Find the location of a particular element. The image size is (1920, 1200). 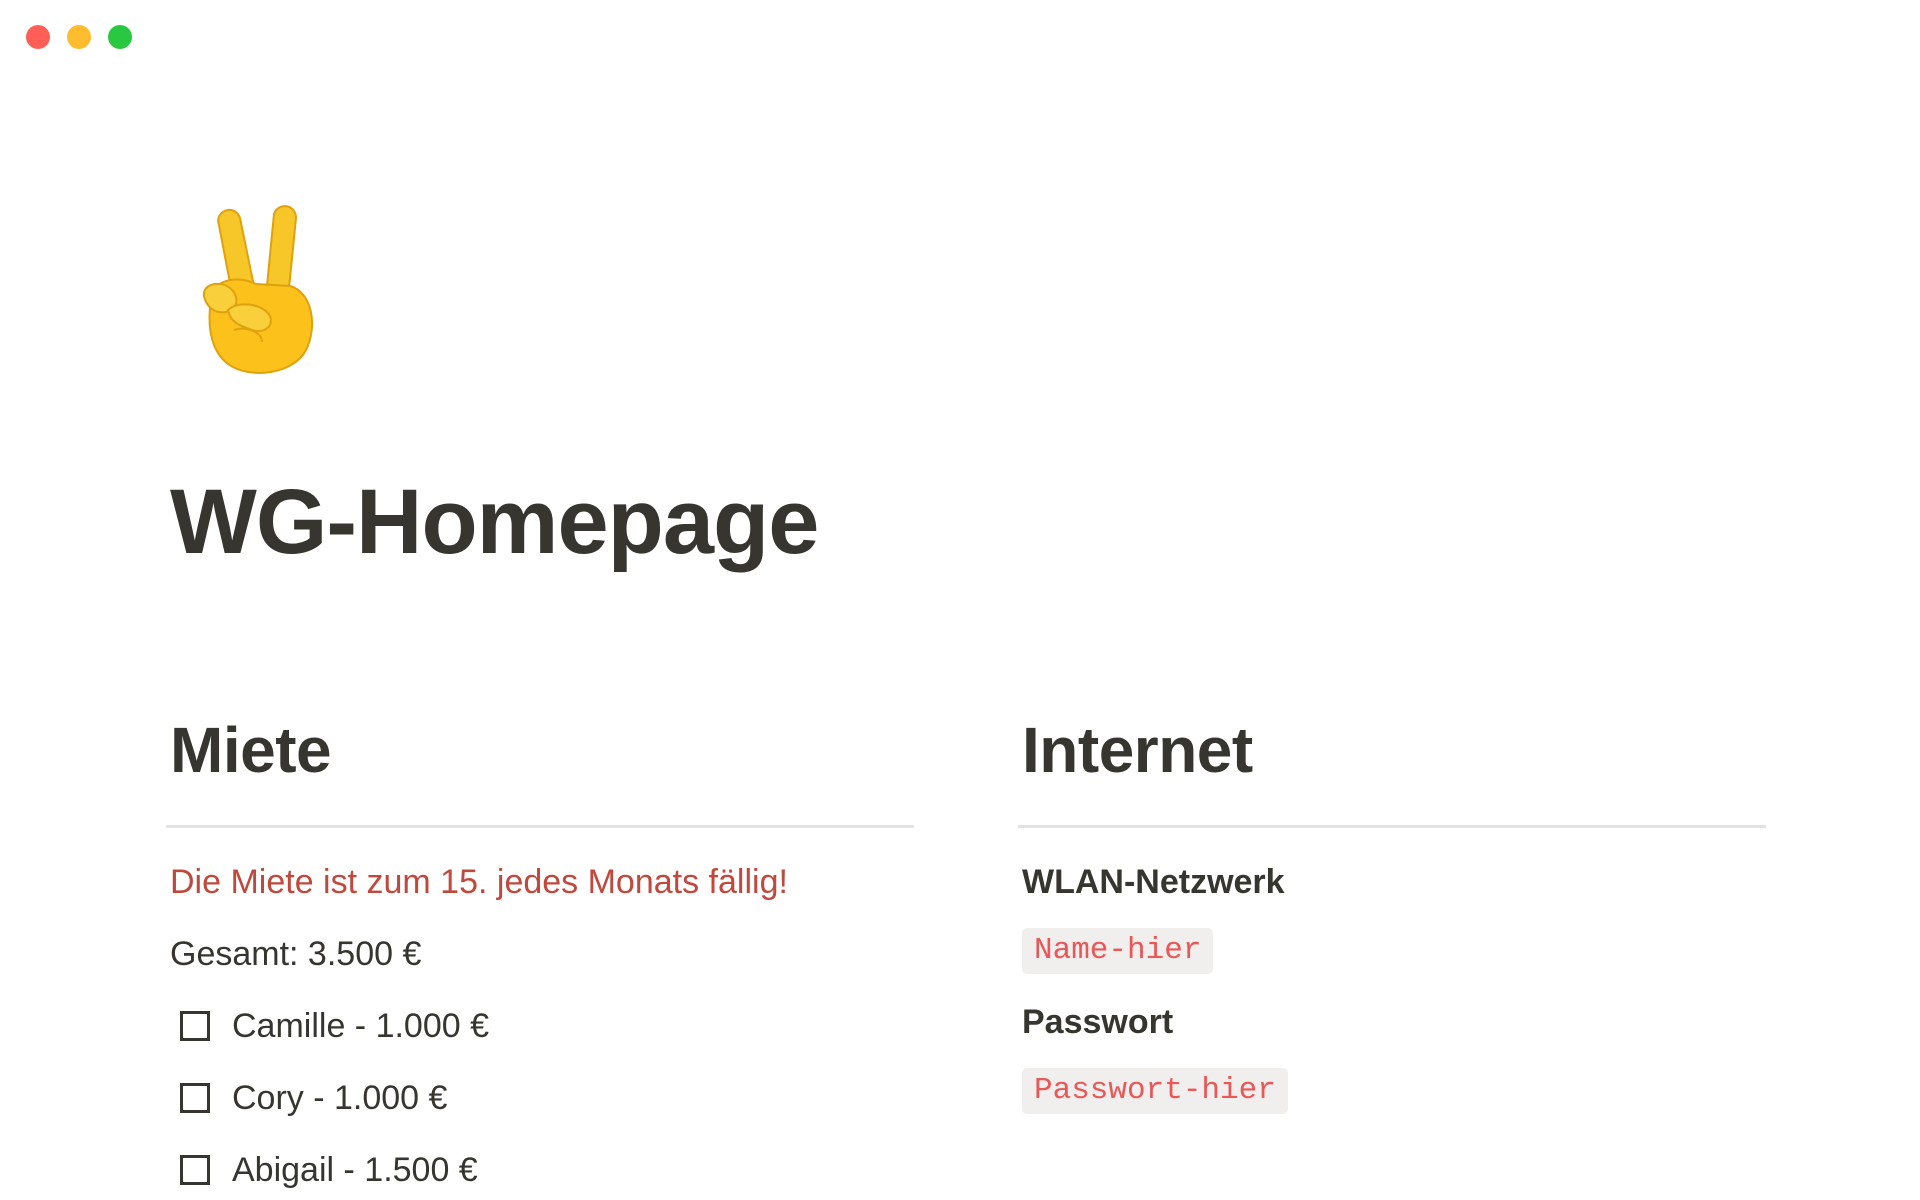

password-label: Passwort is located at coordinates (1394, 1022).